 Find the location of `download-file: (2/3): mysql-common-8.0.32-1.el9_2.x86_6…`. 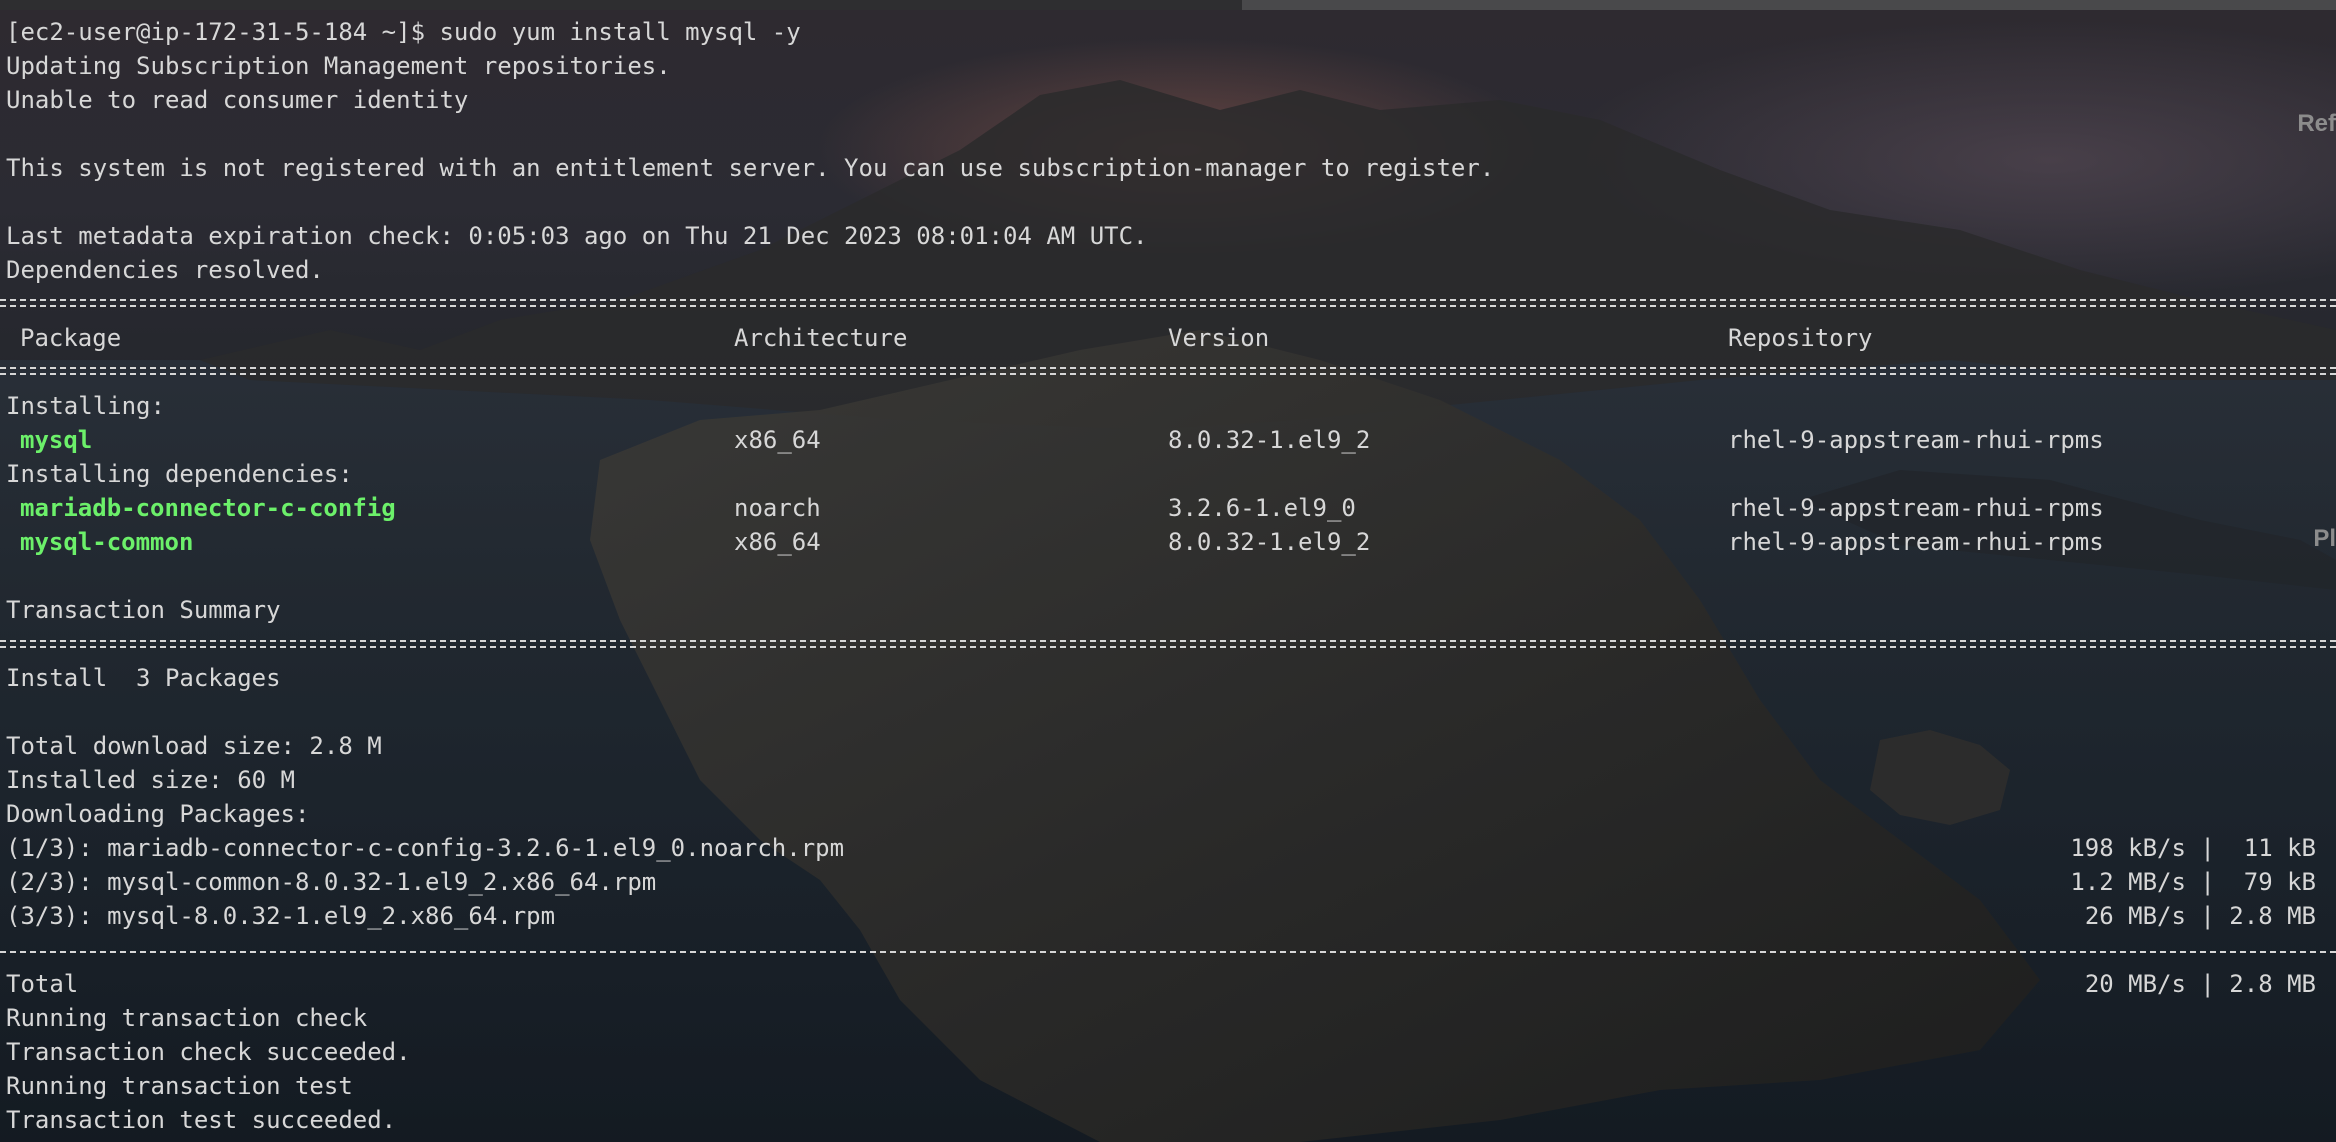

download-file: (2/3): mysql-common-8.0.32-1.el9_2.x86_6… is located at coordinates (331, 882).